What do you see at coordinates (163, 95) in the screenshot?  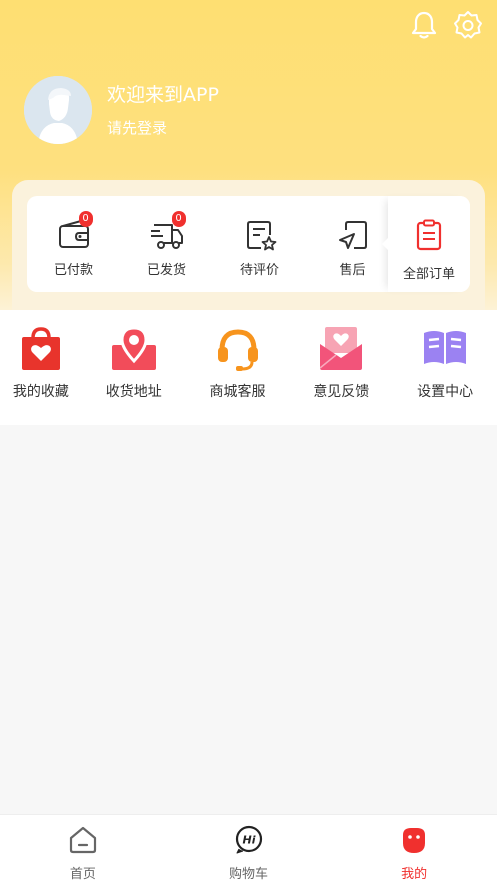 I see `welcome-text: 欢迎来到APP` at bounding box center [163, 95].